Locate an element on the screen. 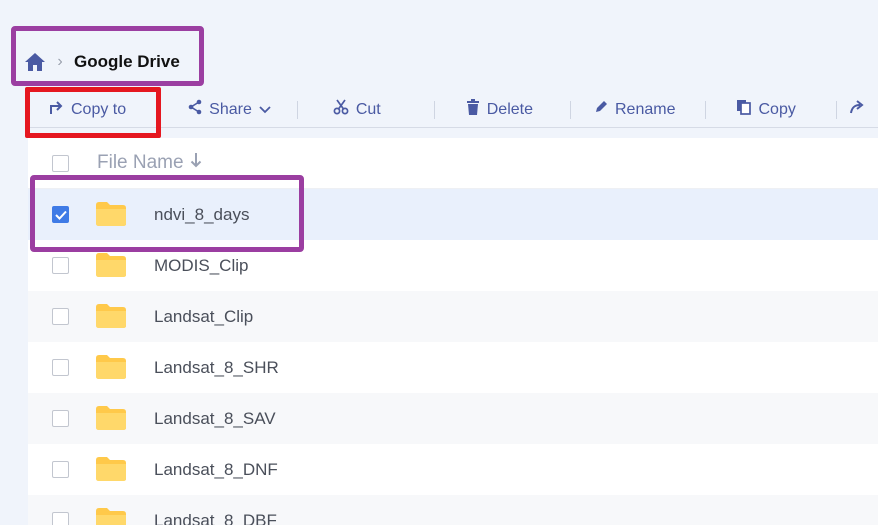 This screenshot has width=878, height=525. copy-to-label: Copy to is located at coordinates (99, 109).